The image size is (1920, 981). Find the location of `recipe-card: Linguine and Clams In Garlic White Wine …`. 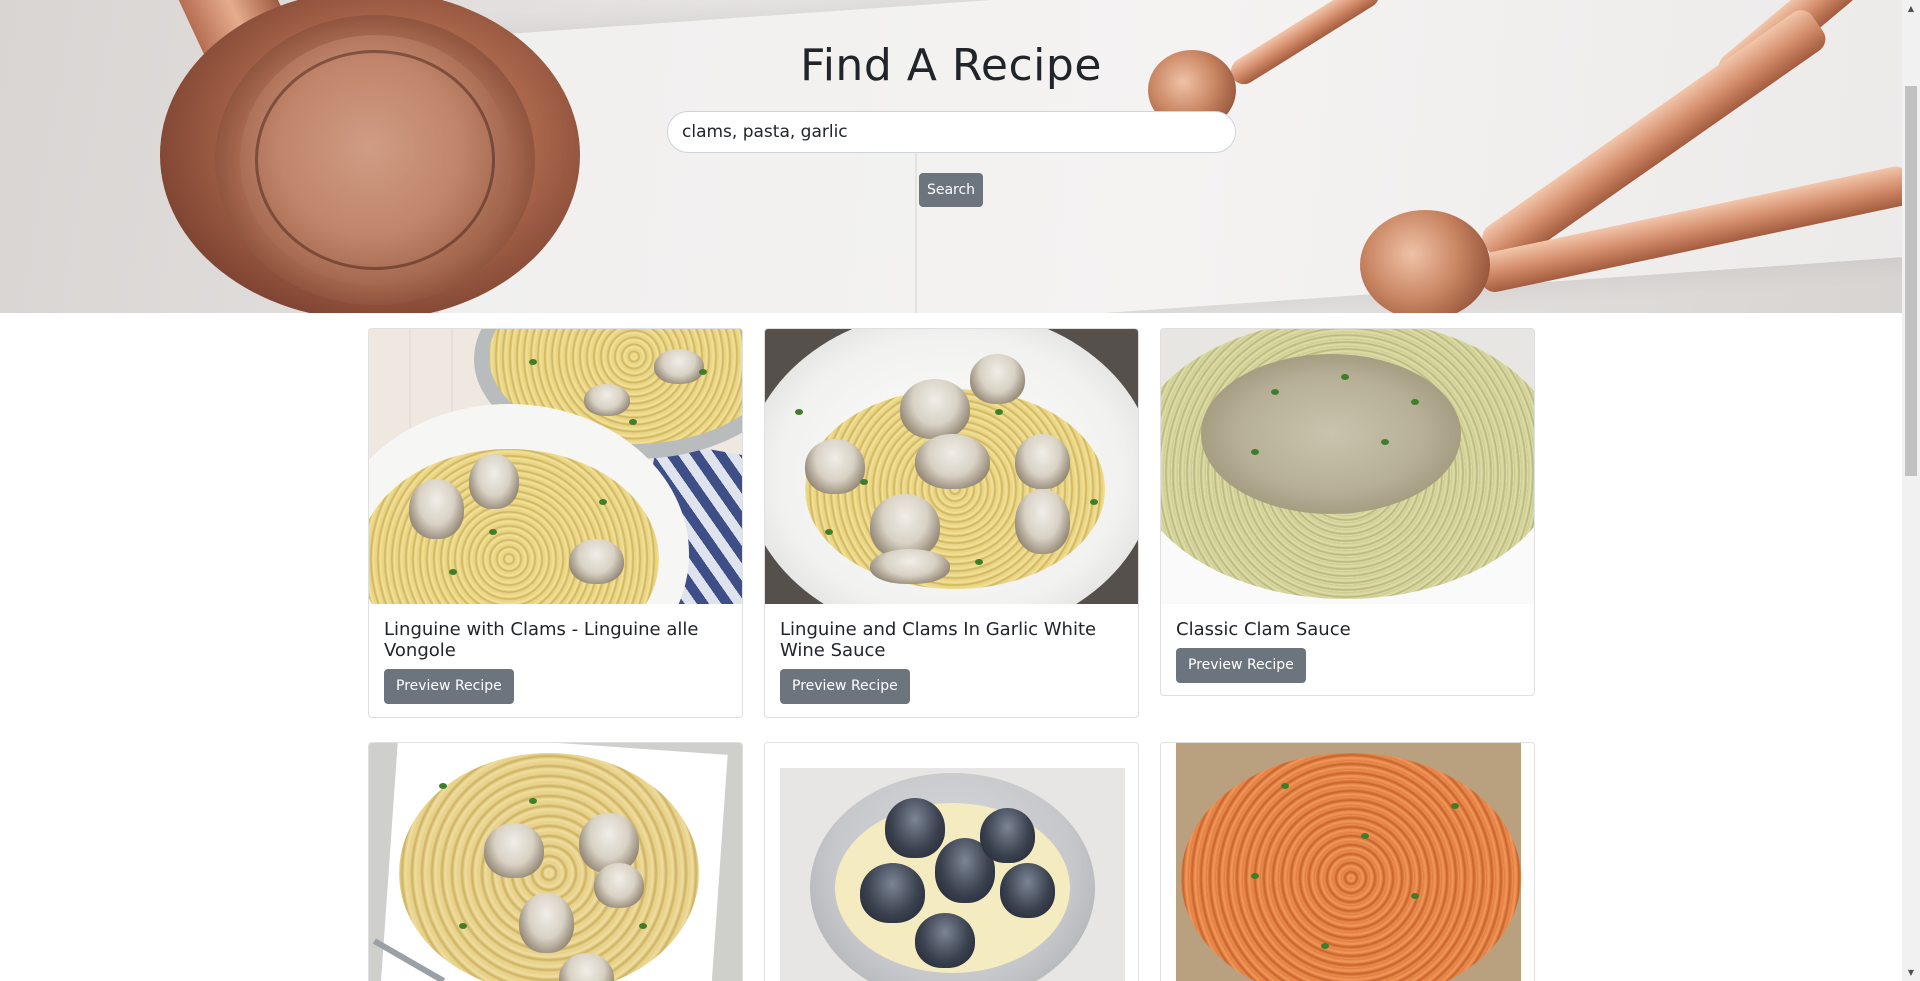

recipe-card: Linguine and Clams In Garlic White Wine … is located at coordinates (951, 523).